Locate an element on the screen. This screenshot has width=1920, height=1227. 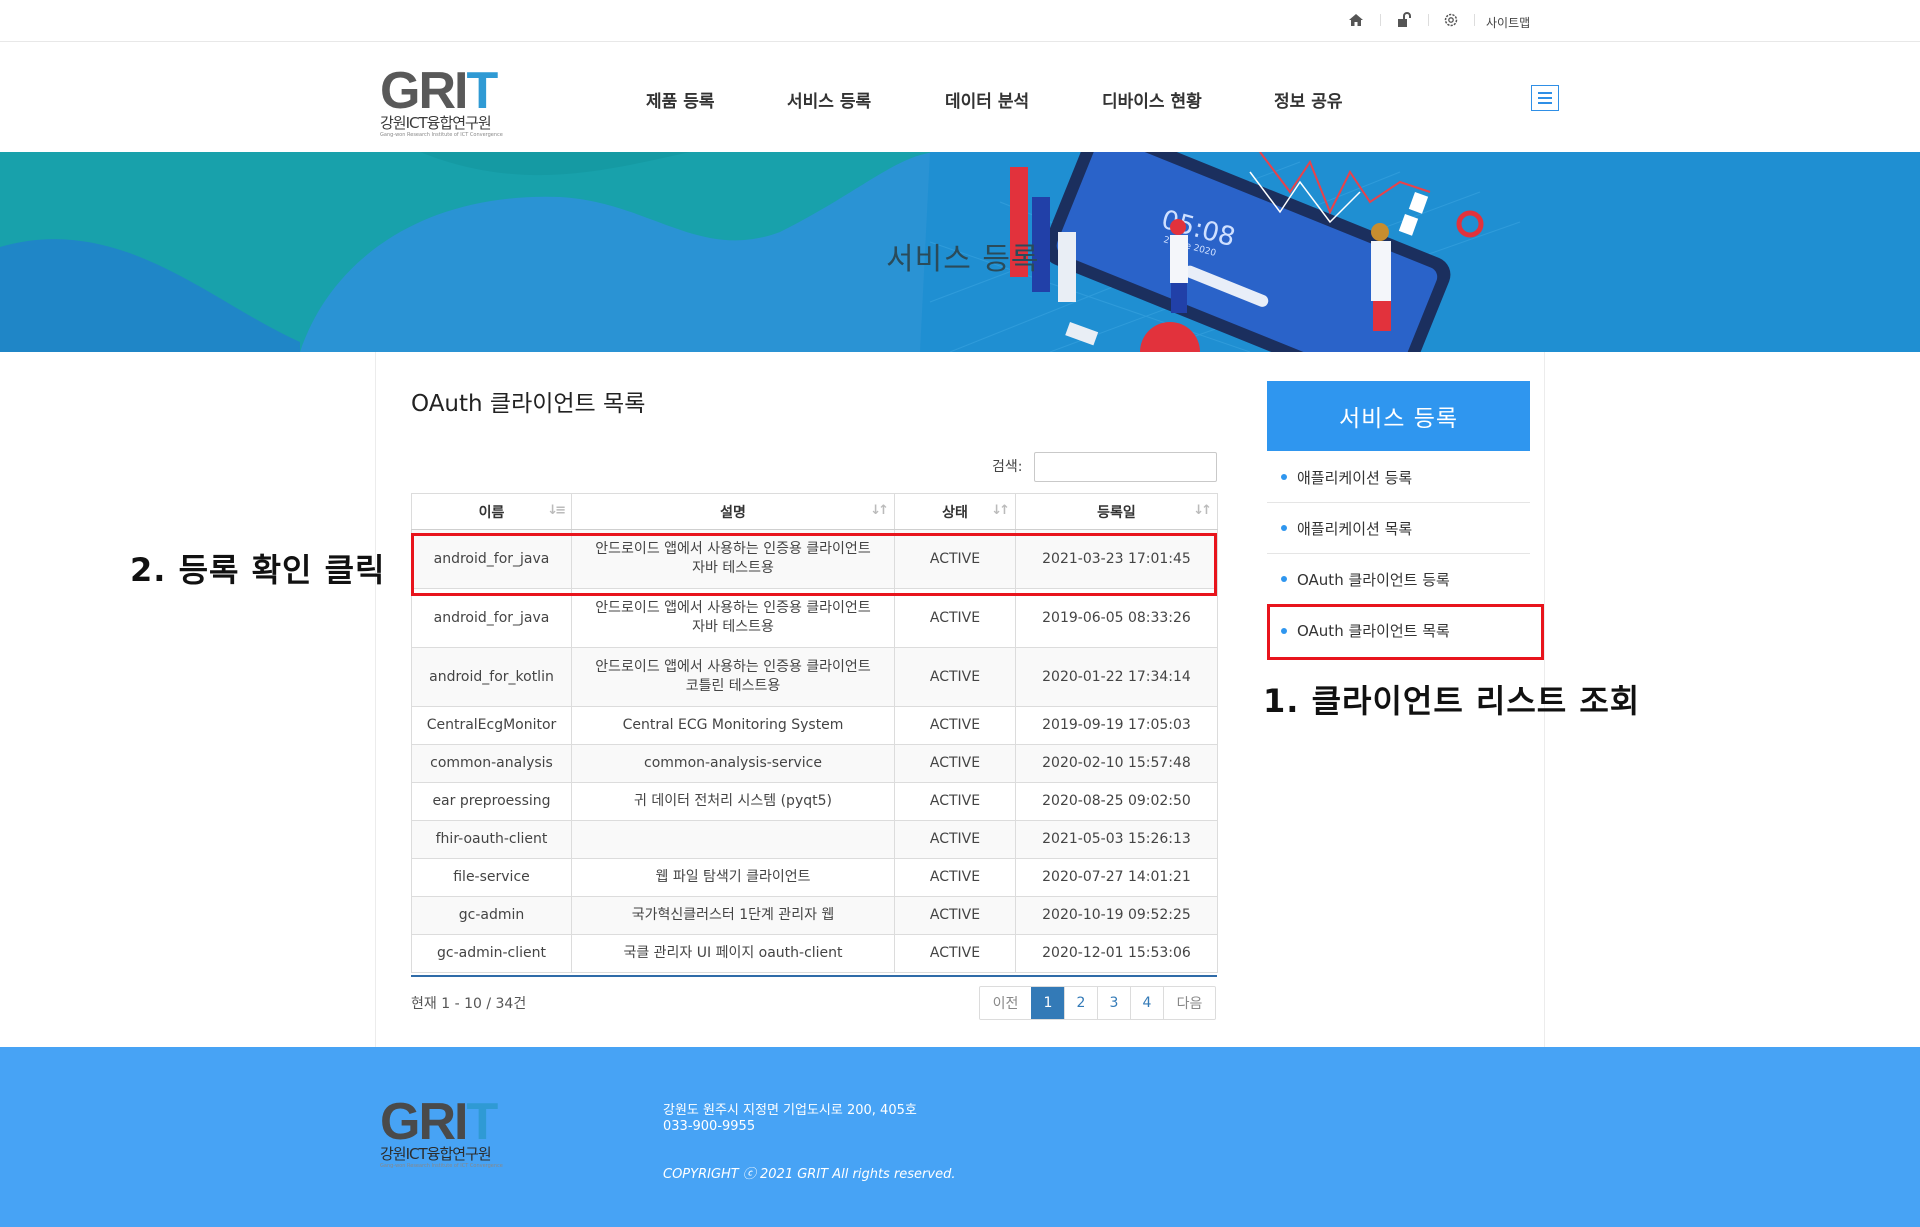
annotation-step-1: 1. 클라이언트 리스트 조회 is located at coordinates (1452, 701).